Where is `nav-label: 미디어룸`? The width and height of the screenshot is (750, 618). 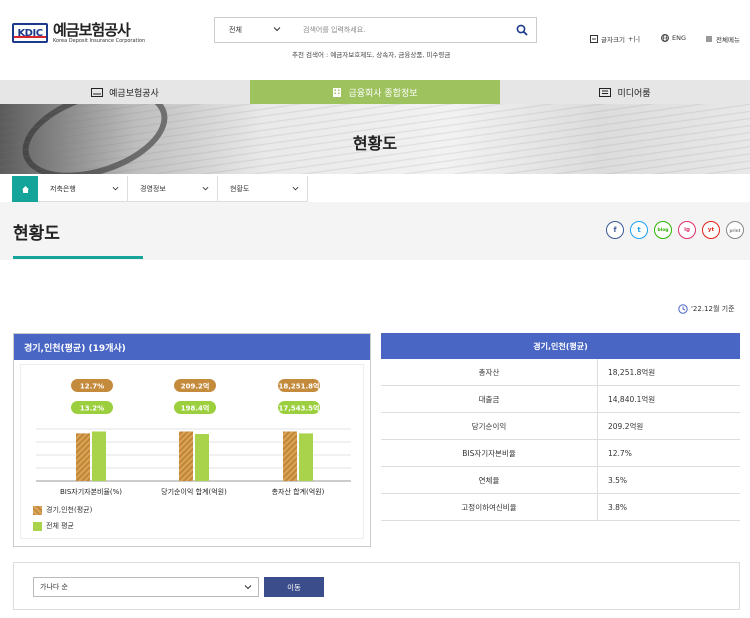 nav-label: 미디어룸 is located at coordinates (634, 93).